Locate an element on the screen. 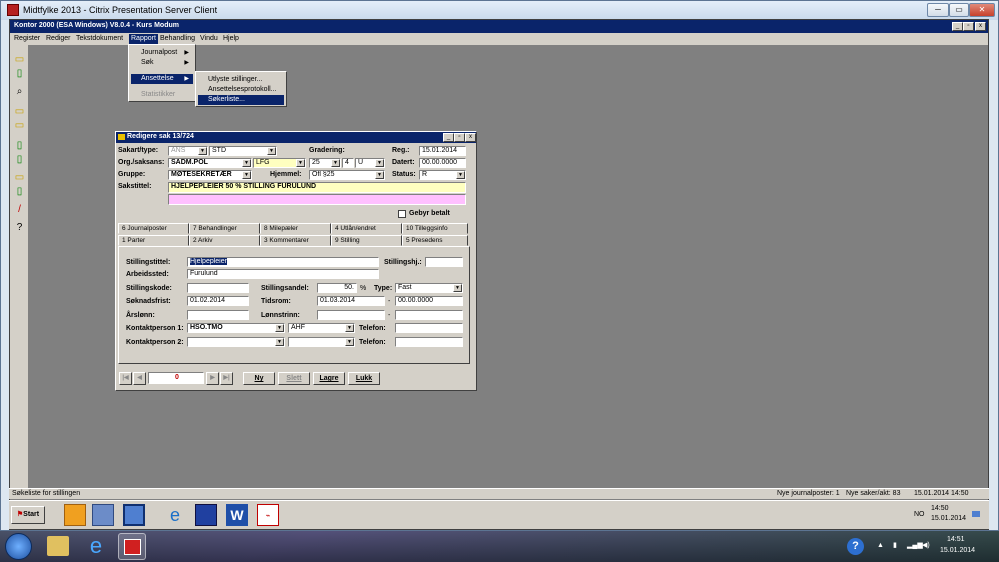 The height and width of the screenshot is (562, 999). pdf-icon: ⌁ is located at coordinates (268, 515).